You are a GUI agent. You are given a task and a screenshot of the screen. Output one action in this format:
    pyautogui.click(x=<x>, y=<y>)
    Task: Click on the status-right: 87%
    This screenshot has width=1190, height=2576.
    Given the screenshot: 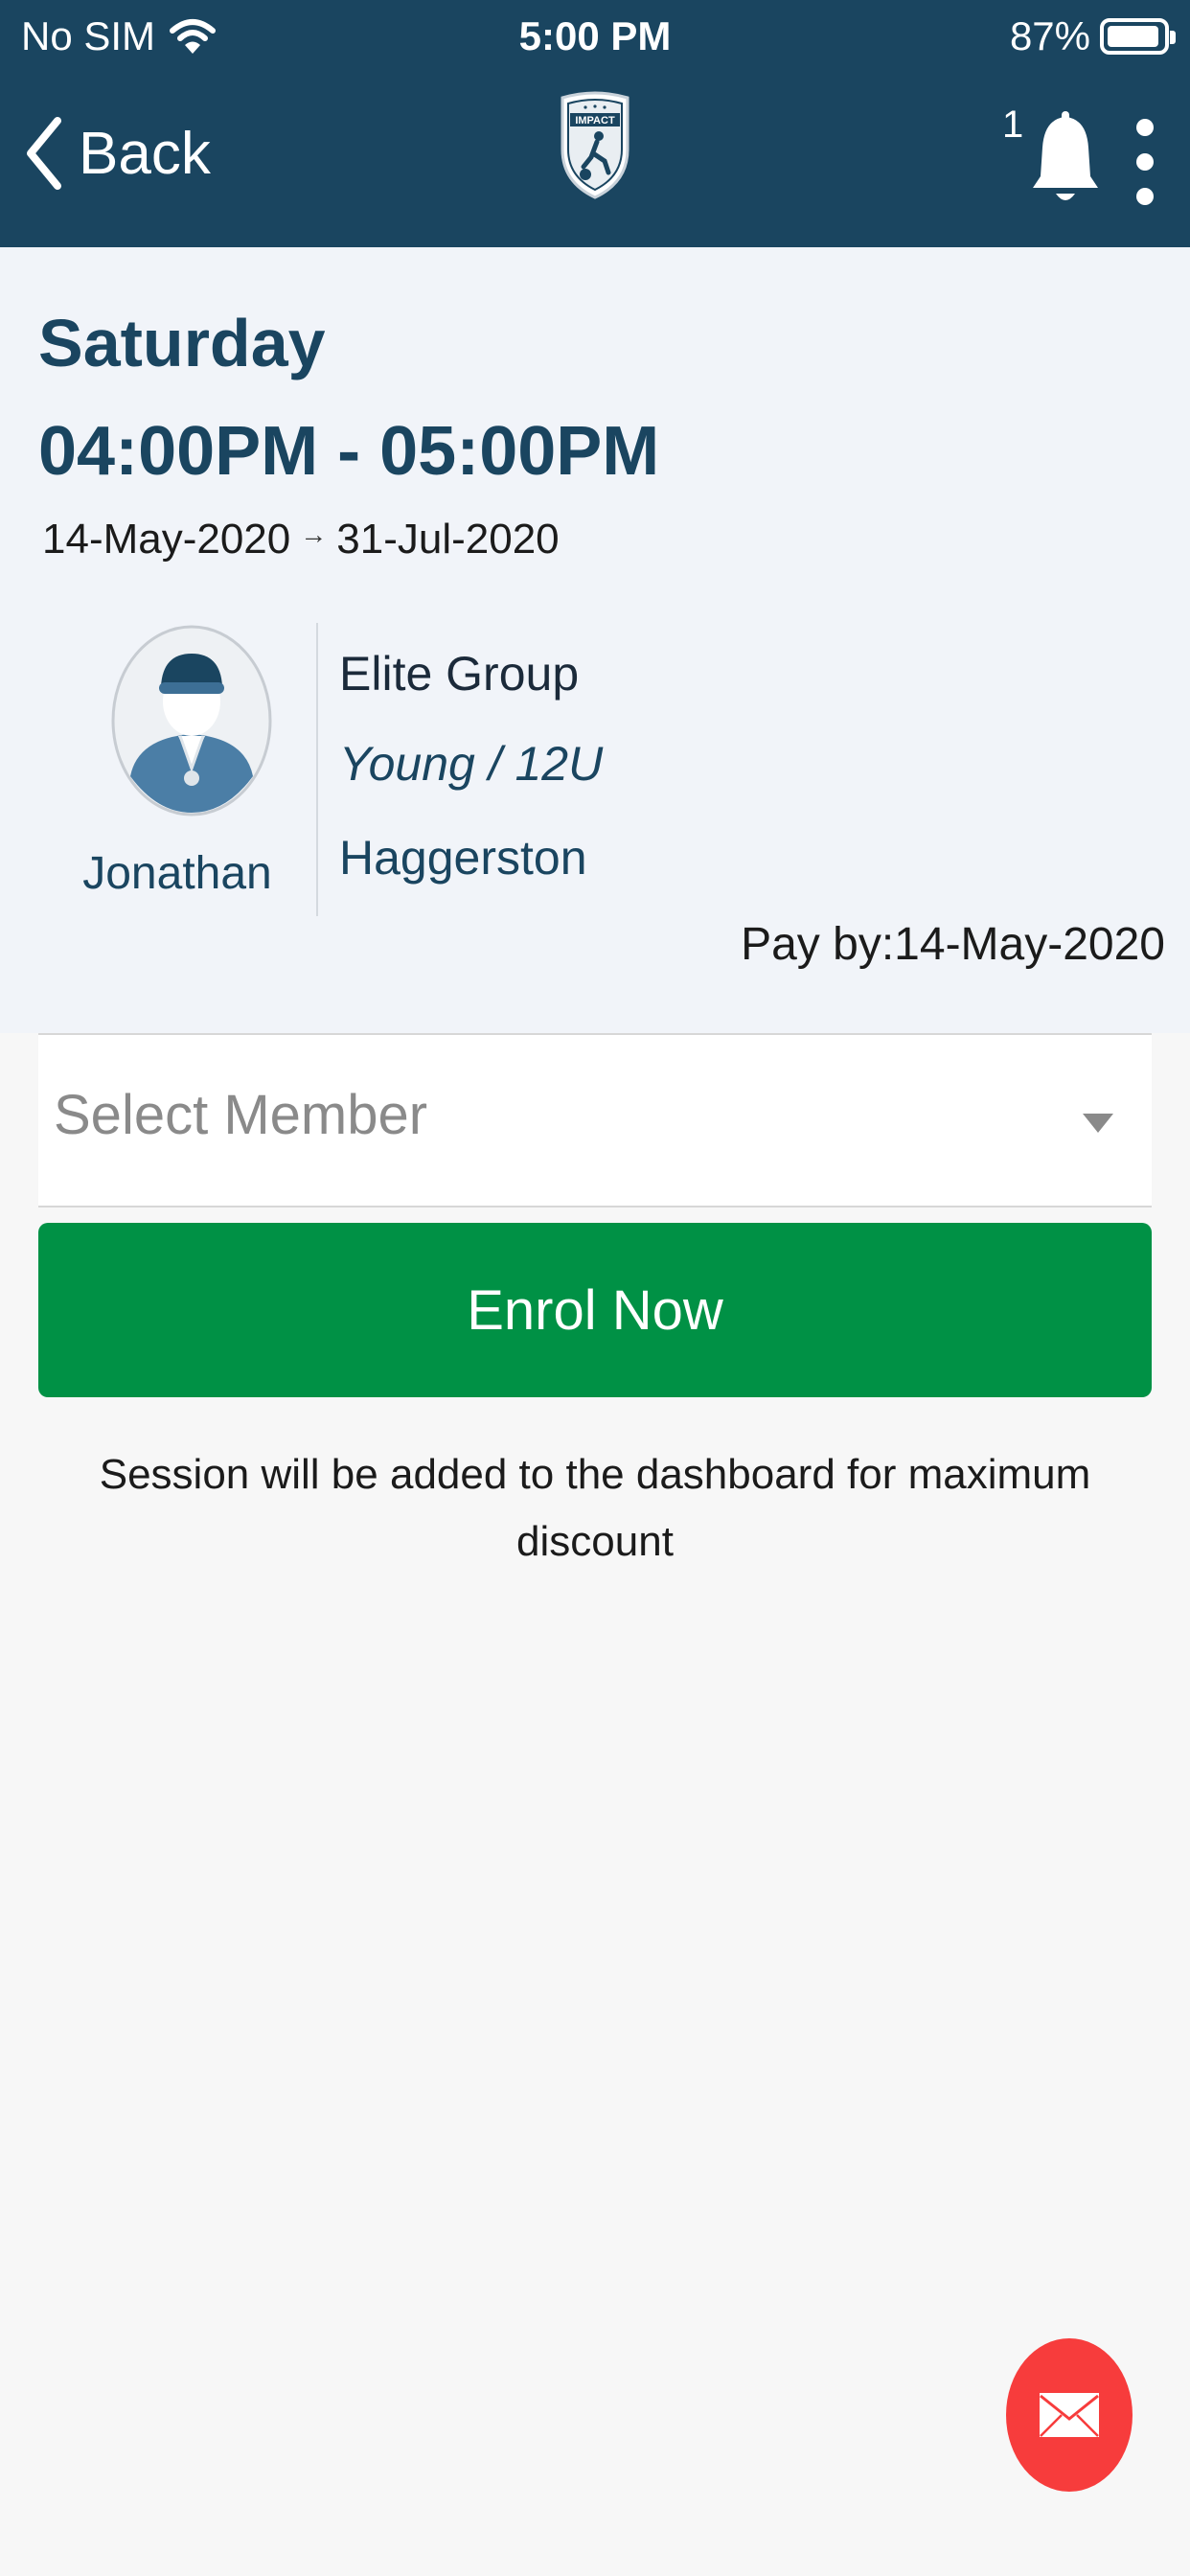 What is the action you would take?
    pyautogui.click(x=1093, y=36)
    